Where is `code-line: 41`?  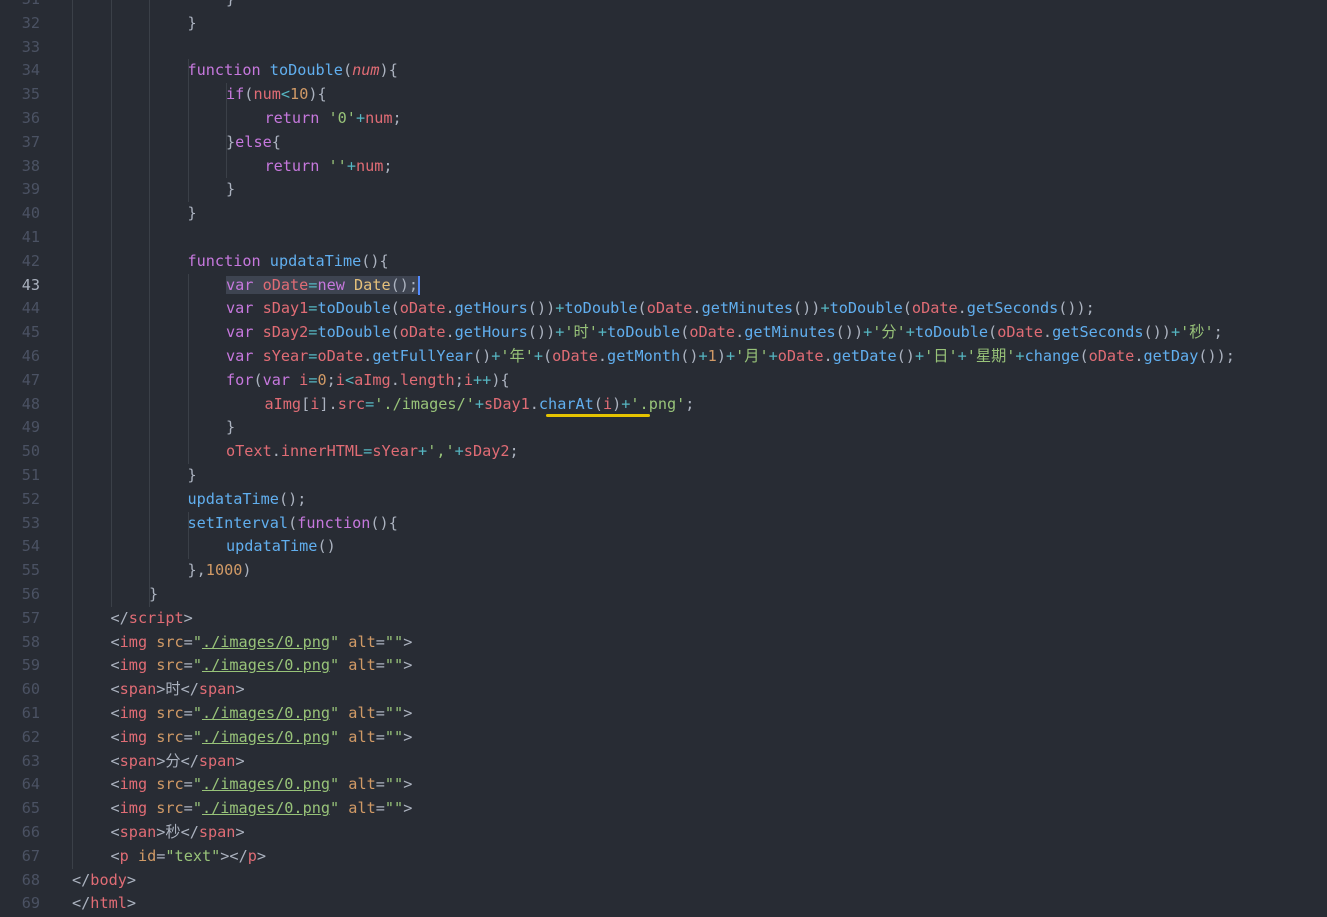 code-line: 41 is located at coordinates (663, 238).